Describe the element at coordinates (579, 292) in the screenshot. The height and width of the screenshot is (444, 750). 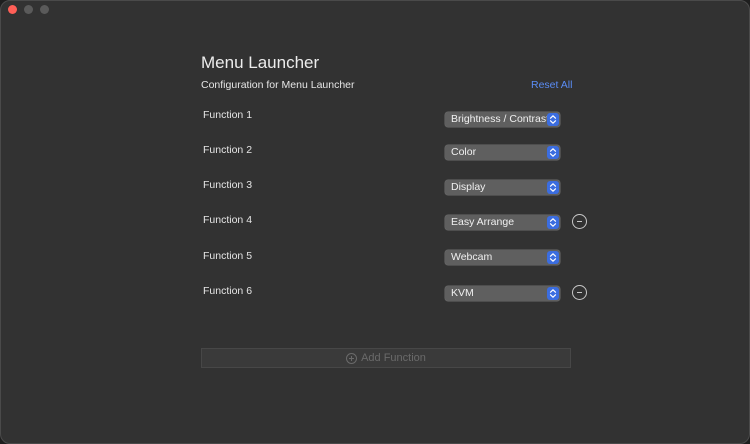
I see `remove-function-6-button` at that location.